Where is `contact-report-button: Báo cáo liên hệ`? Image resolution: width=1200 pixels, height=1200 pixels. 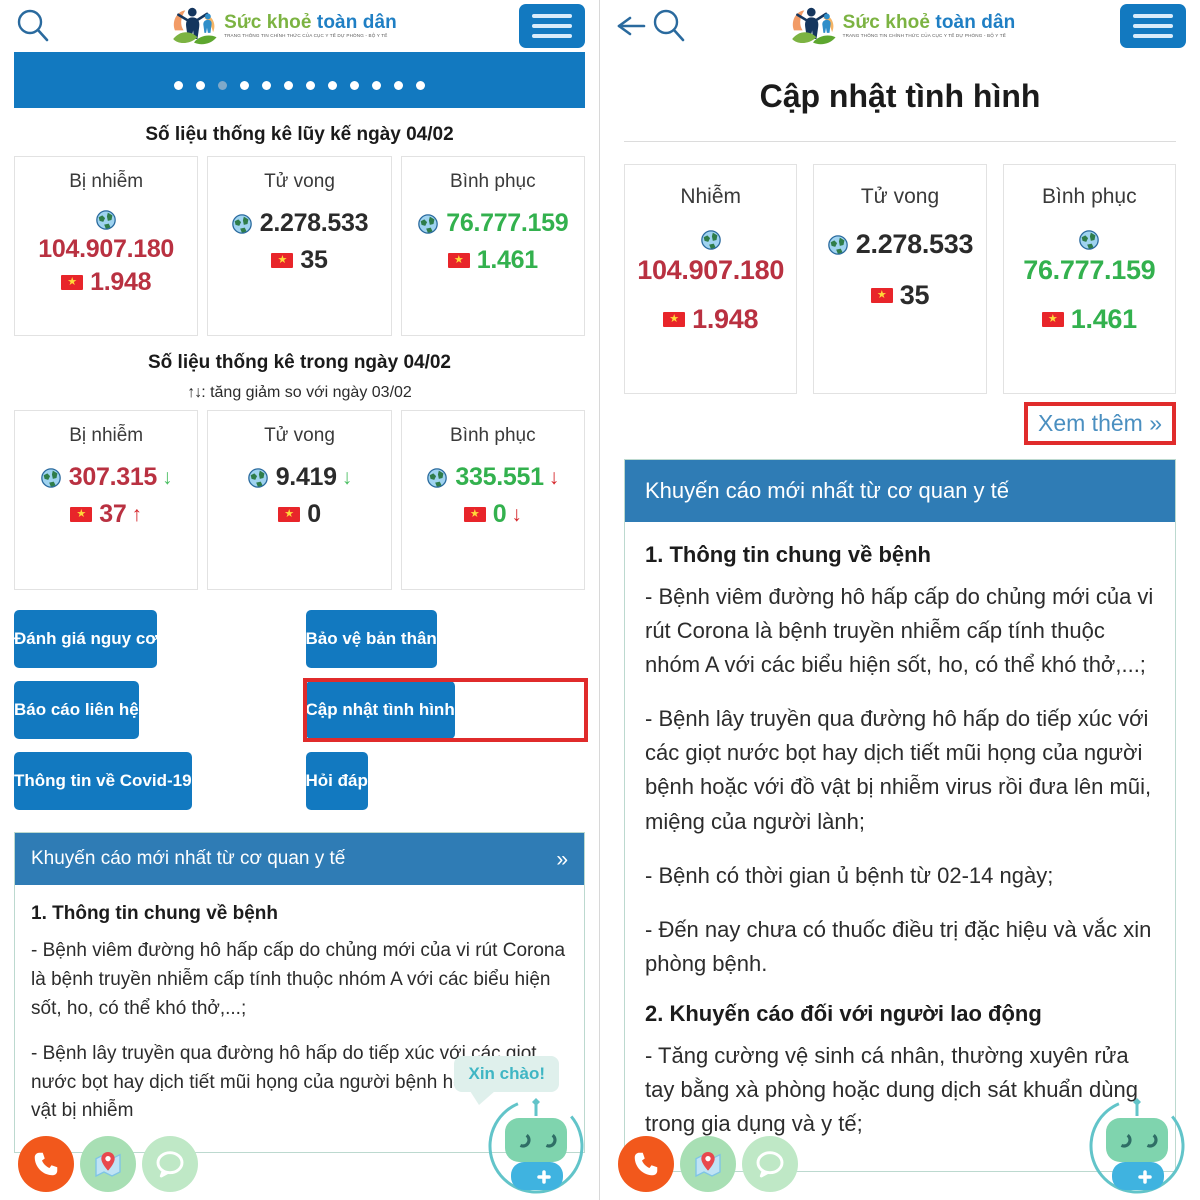
contact-report-button: Báo cáo liên hệ is located at coordinates (76, 710).